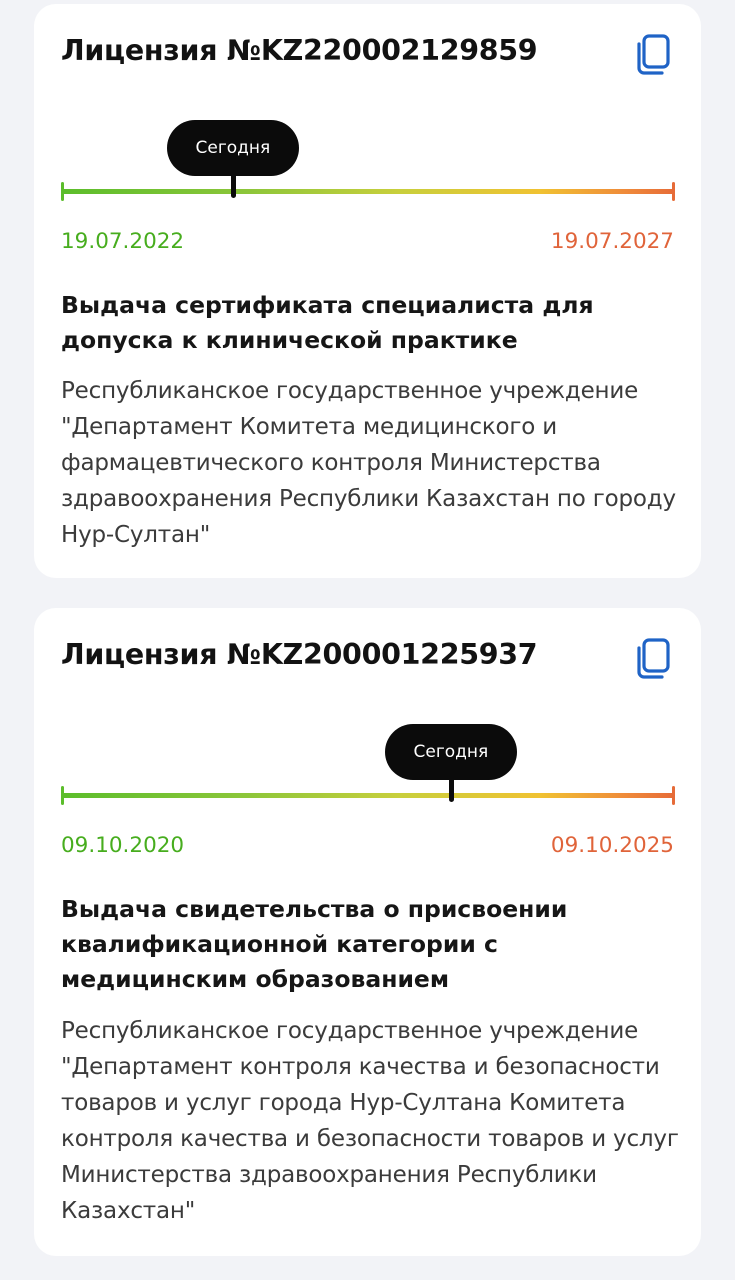 The height and width of the screenshot is (1280, 735). I want to click on end-date: 19.07.2027, so click(612, 241).